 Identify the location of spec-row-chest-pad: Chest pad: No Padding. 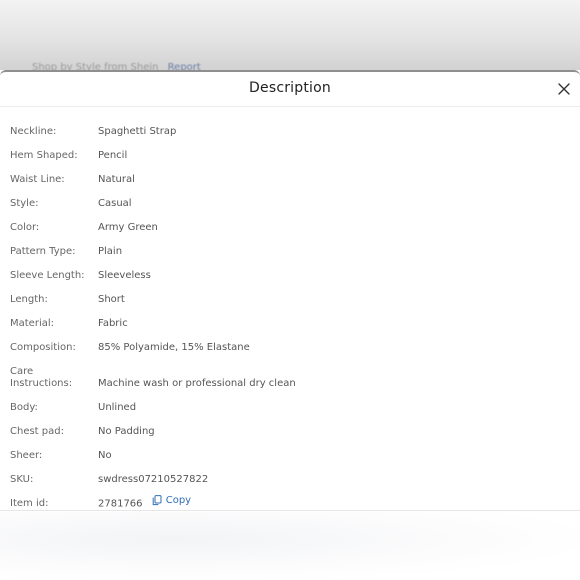
(290, 432).